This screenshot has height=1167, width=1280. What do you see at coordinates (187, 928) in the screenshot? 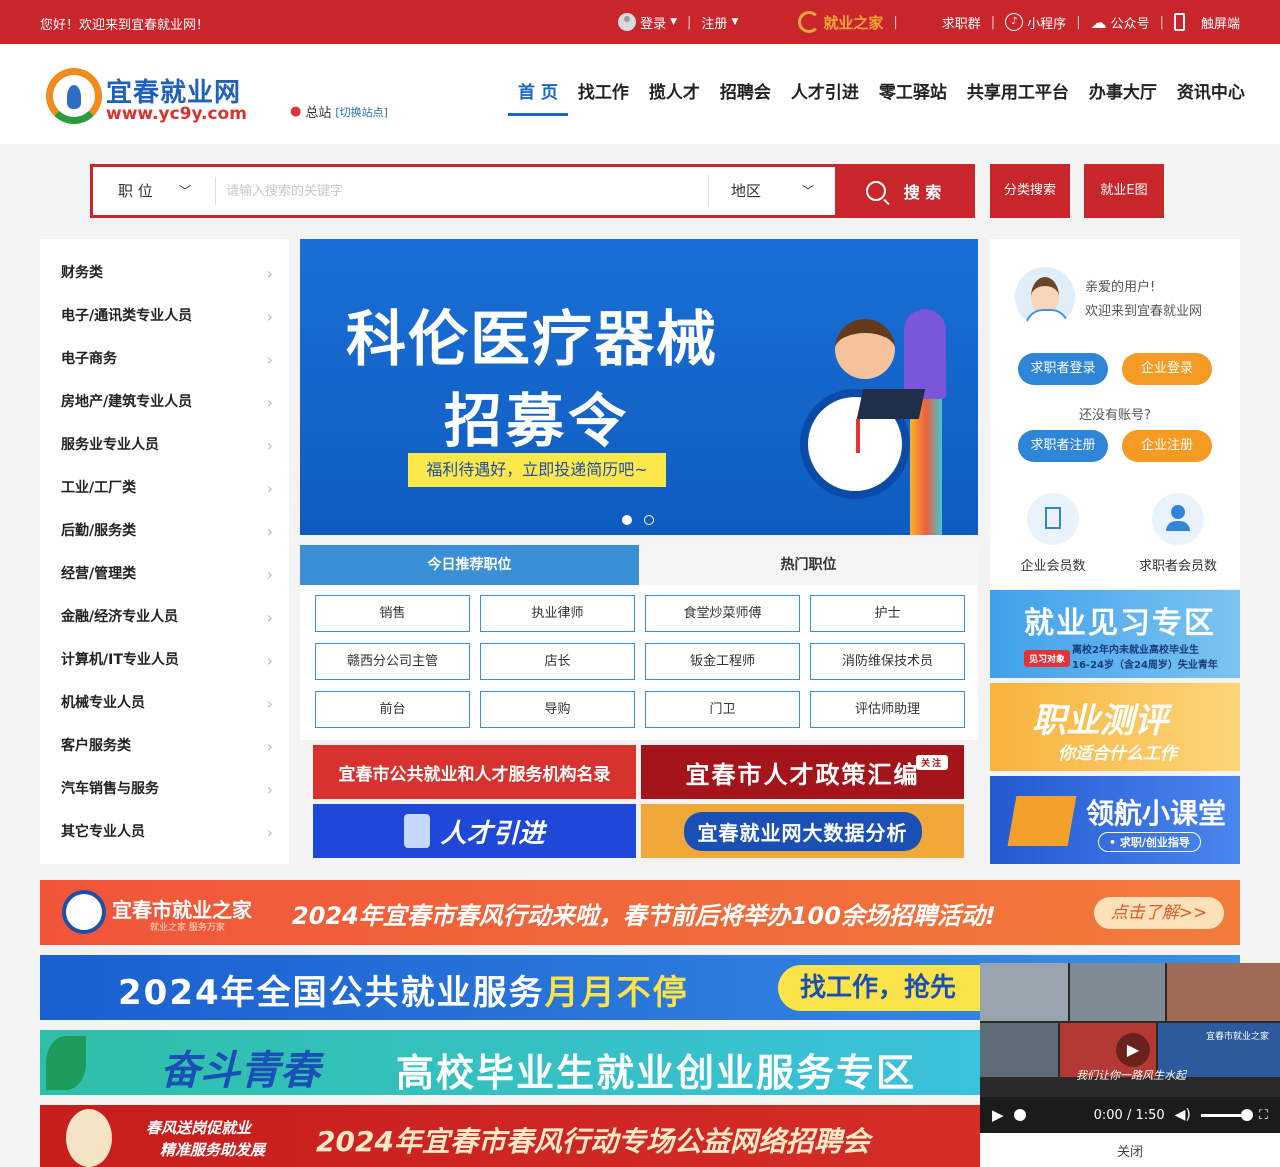
I see `b1-brand-sub: 就业之家 服务万家` at bounding box center [187, 928].